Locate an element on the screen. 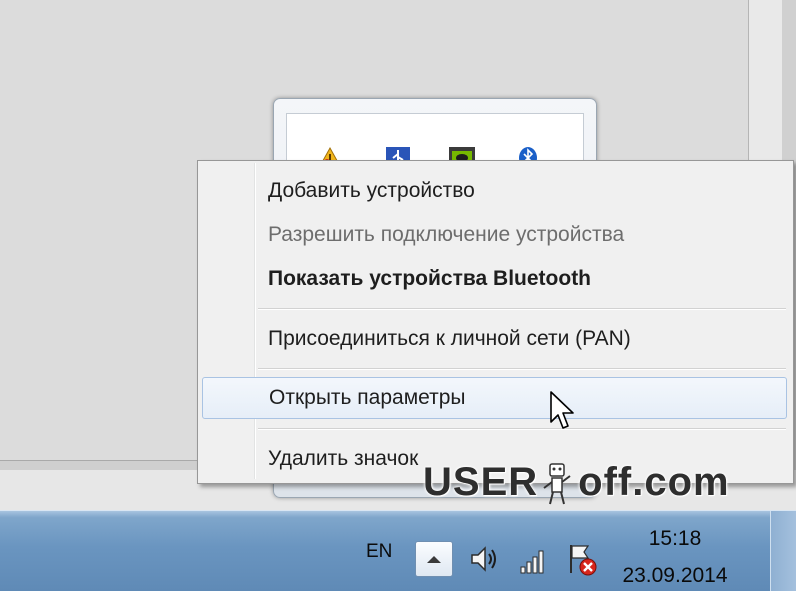 This screenshot has width=796, height=591. mouse-cursor-icon is located at coordinates (562, 410).